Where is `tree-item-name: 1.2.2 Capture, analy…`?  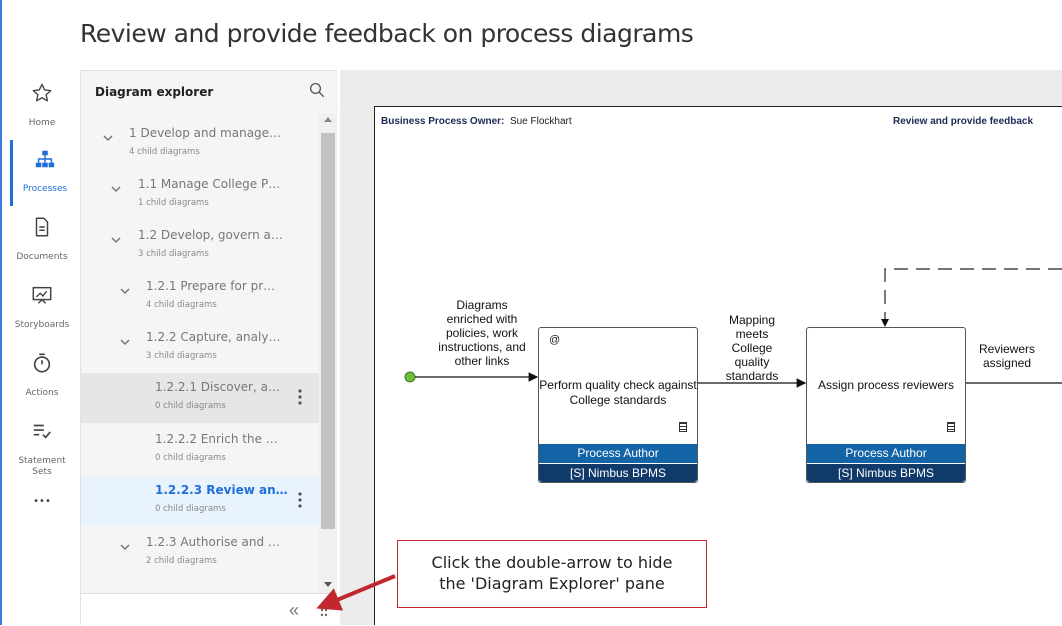
tree-item-name: 1.2.2 Capture, analy… is located at coordinates (213, 337).